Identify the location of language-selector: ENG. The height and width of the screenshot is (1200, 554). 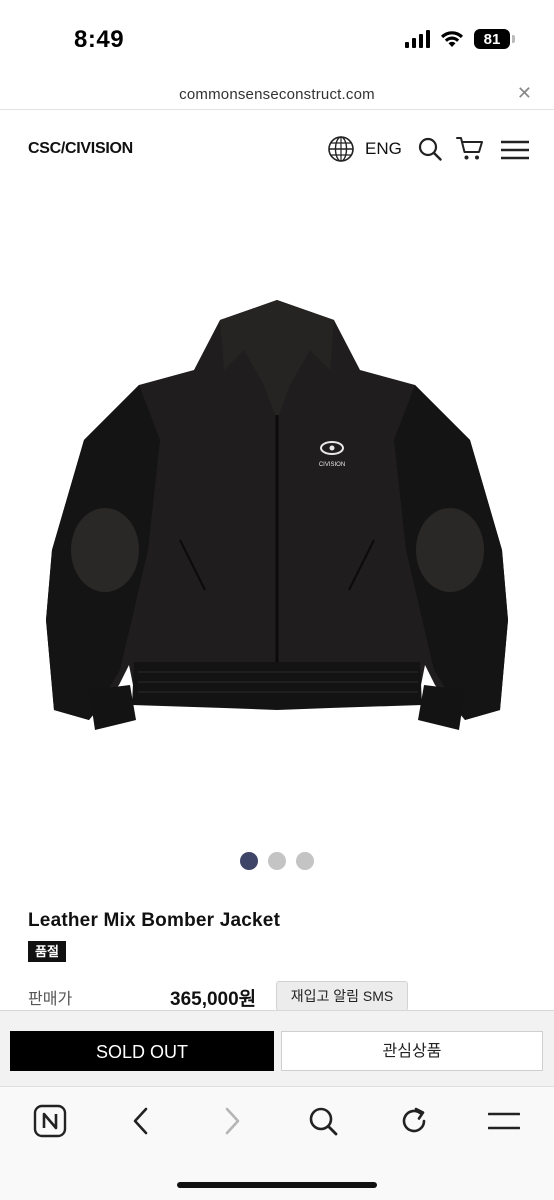
(364, 149).